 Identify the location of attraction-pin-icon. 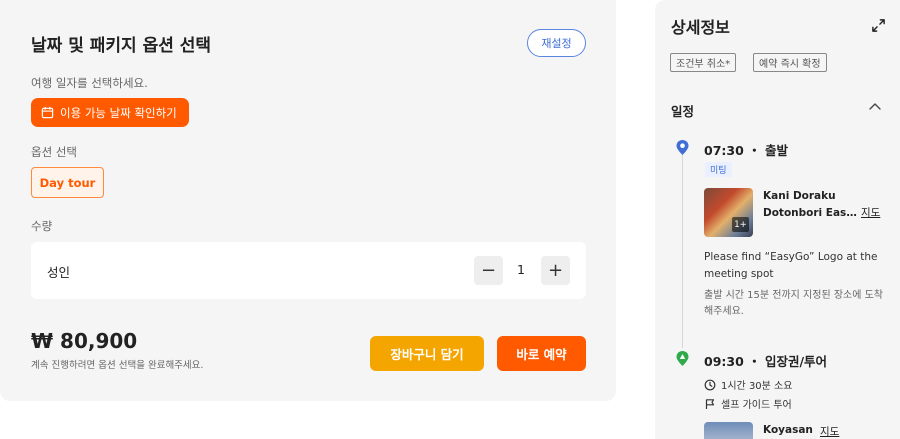
(682, 358).